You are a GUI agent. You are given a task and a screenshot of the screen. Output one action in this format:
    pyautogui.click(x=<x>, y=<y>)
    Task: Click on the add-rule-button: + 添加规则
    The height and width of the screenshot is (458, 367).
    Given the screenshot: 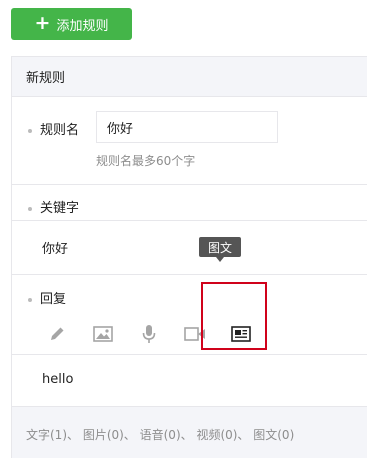 What is the action you would take?
    pyautogui.click(x=71, y=24)
    